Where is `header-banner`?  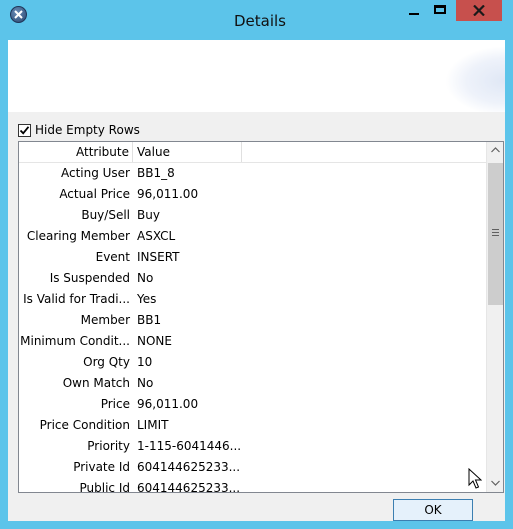
header-banner is located at coordinates (256, 76).